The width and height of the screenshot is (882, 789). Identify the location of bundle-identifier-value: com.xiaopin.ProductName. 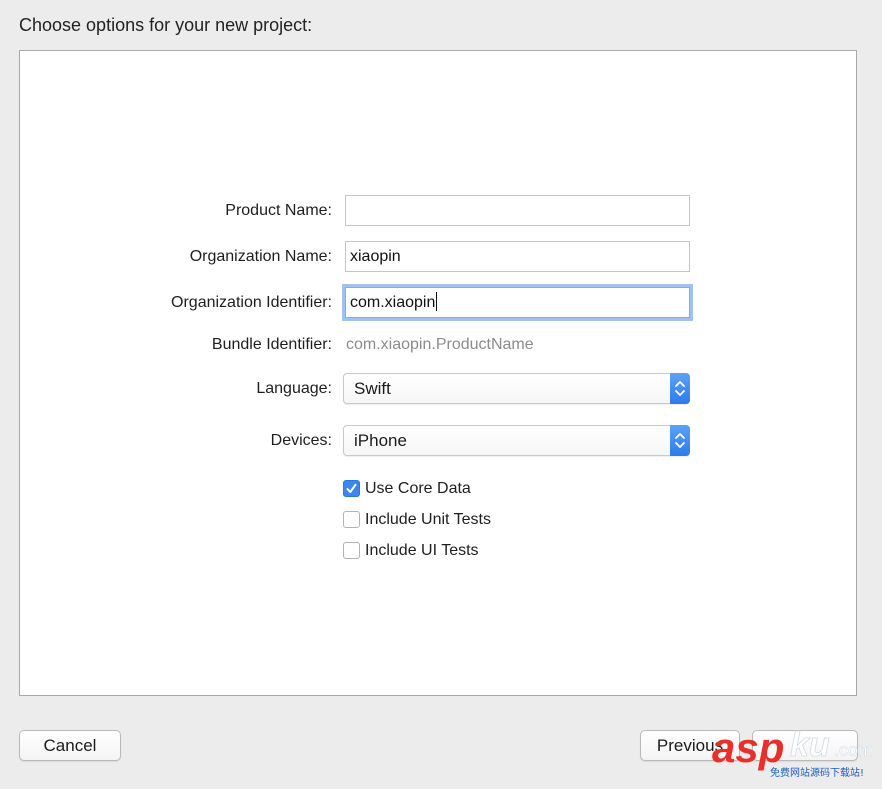
(440, 344).